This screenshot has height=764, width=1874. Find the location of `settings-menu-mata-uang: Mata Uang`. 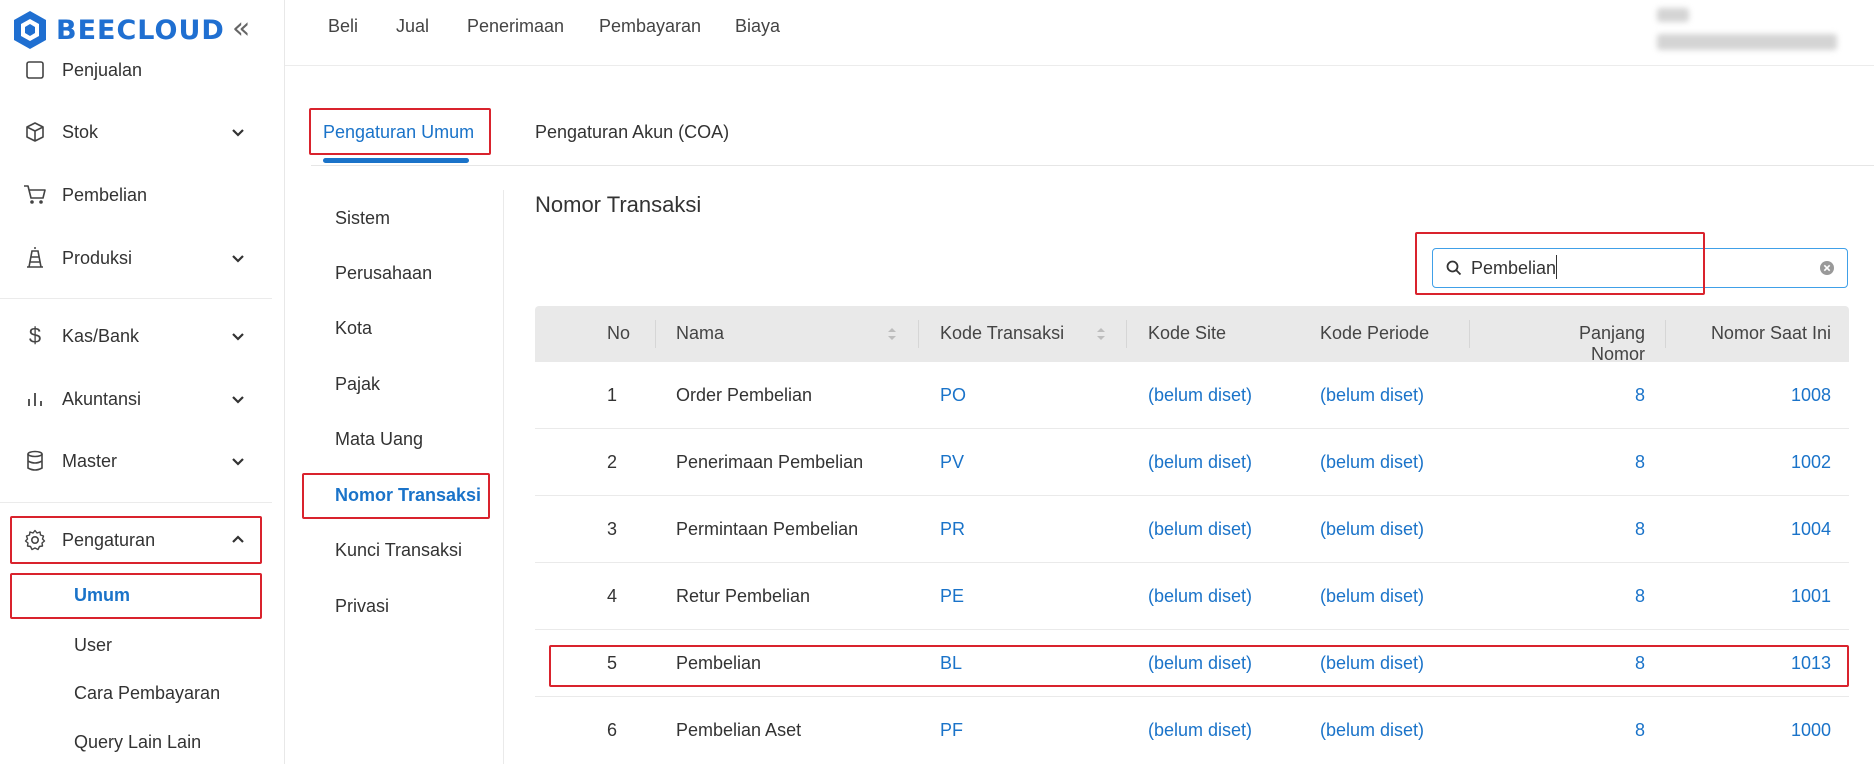

settings-menu-mata-uang: Mata Uang is located at coordinates (379, 439).